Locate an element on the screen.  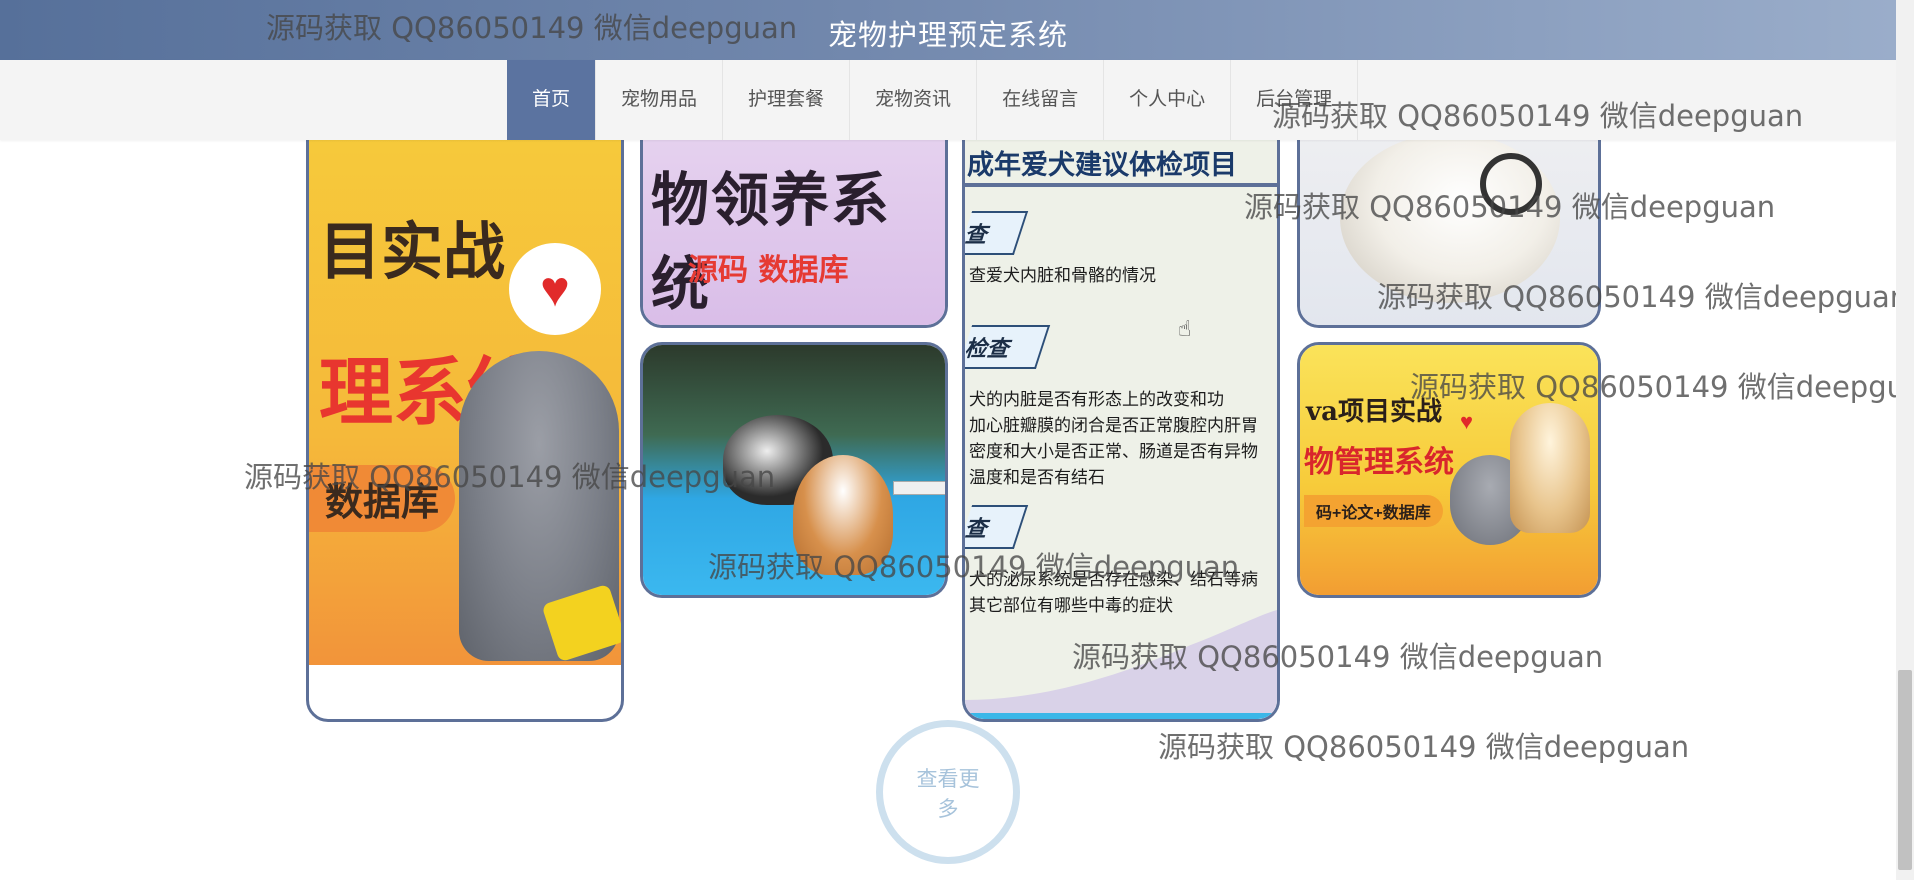
infographic-section-1: 查 is located at coordinates (997, 233).